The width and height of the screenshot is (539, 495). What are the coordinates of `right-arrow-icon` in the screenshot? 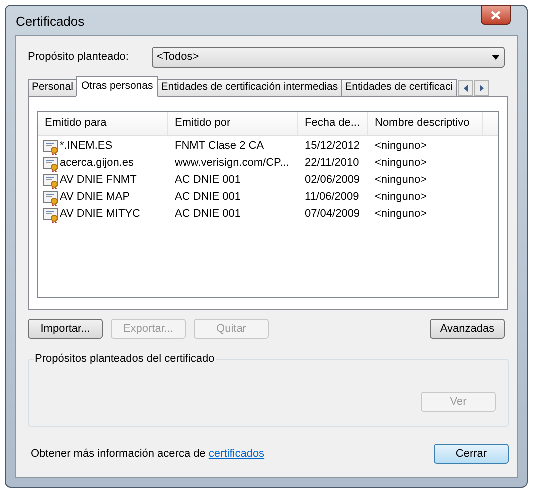 It's located at (482, 88).